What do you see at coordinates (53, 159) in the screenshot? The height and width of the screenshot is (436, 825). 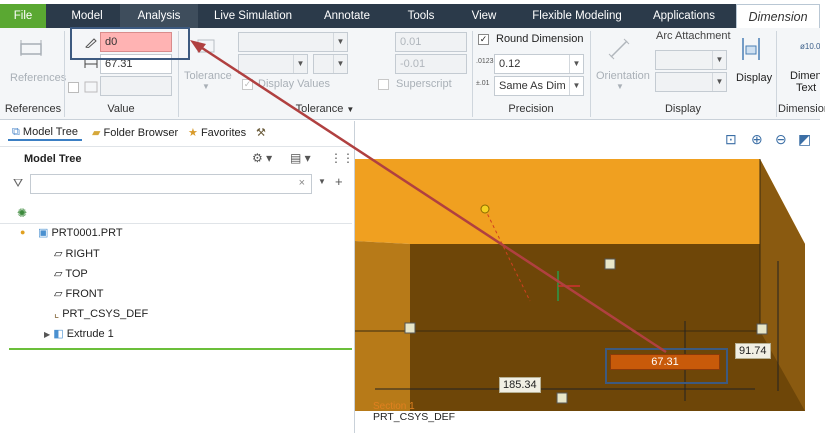 I see `model-tree-title: Model Tree` at bounding box center [53, 159].